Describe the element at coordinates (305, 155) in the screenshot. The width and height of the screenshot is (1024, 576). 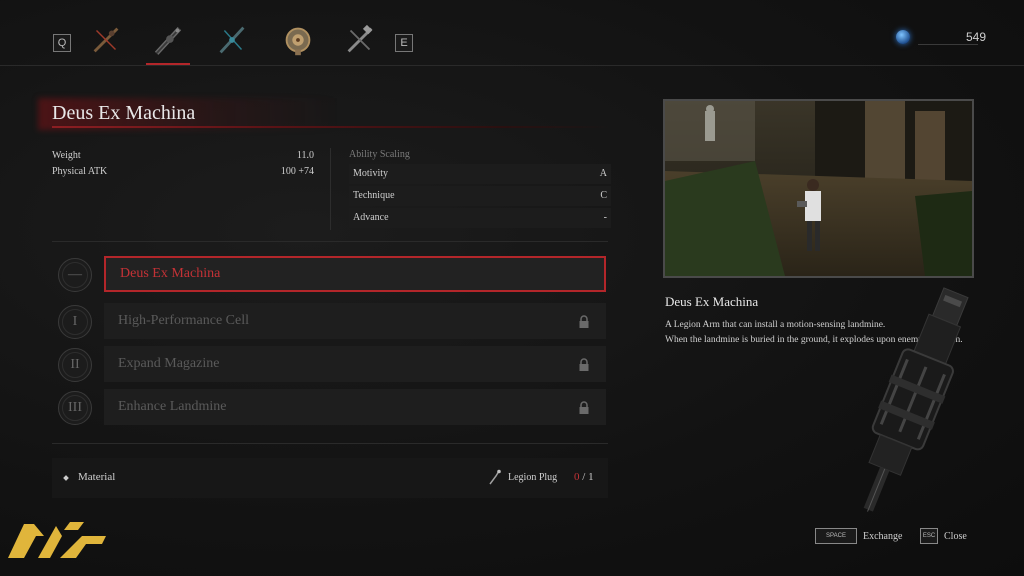
I see `stat-value: 11.0` at that location.